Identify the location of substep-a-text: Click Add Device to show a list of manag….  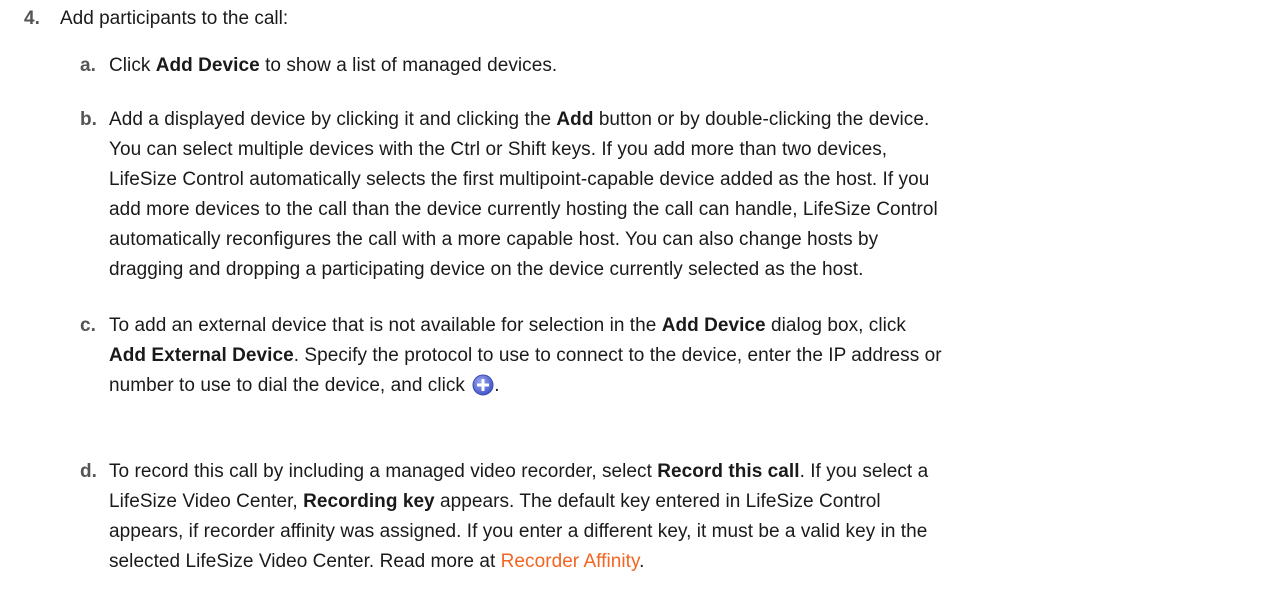
(333, 65).